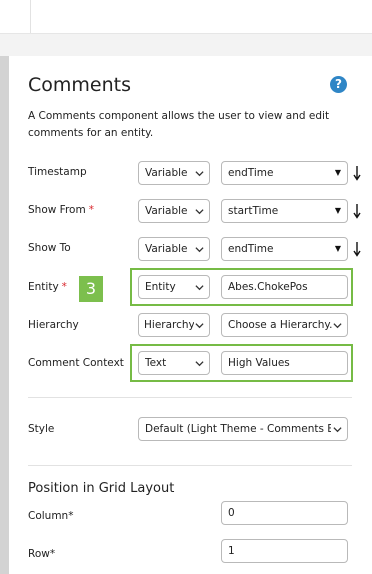 This screenshot has height=574, width=372. Describe the element at coordinates (42, 554) in the screenshot. I see `row-label: Row*` at that location.